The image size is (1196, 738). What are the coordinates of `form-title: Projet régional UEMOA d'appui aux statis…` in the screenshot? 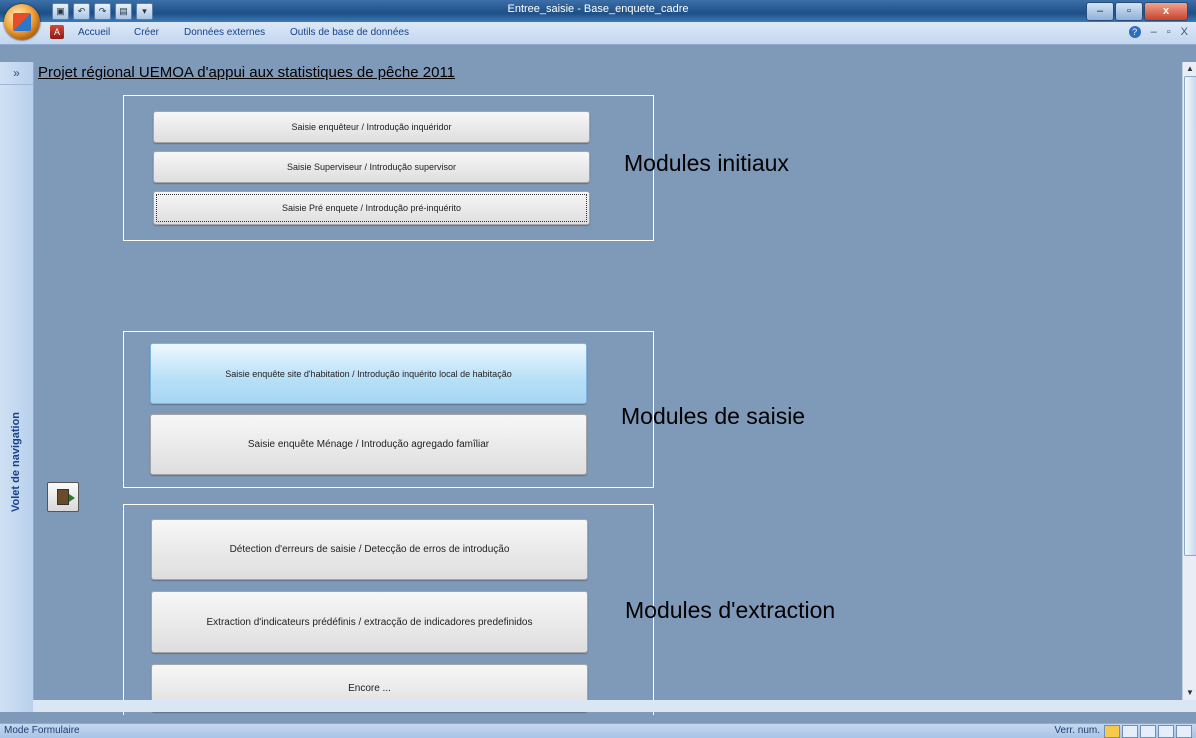 It's located at (247, 72).